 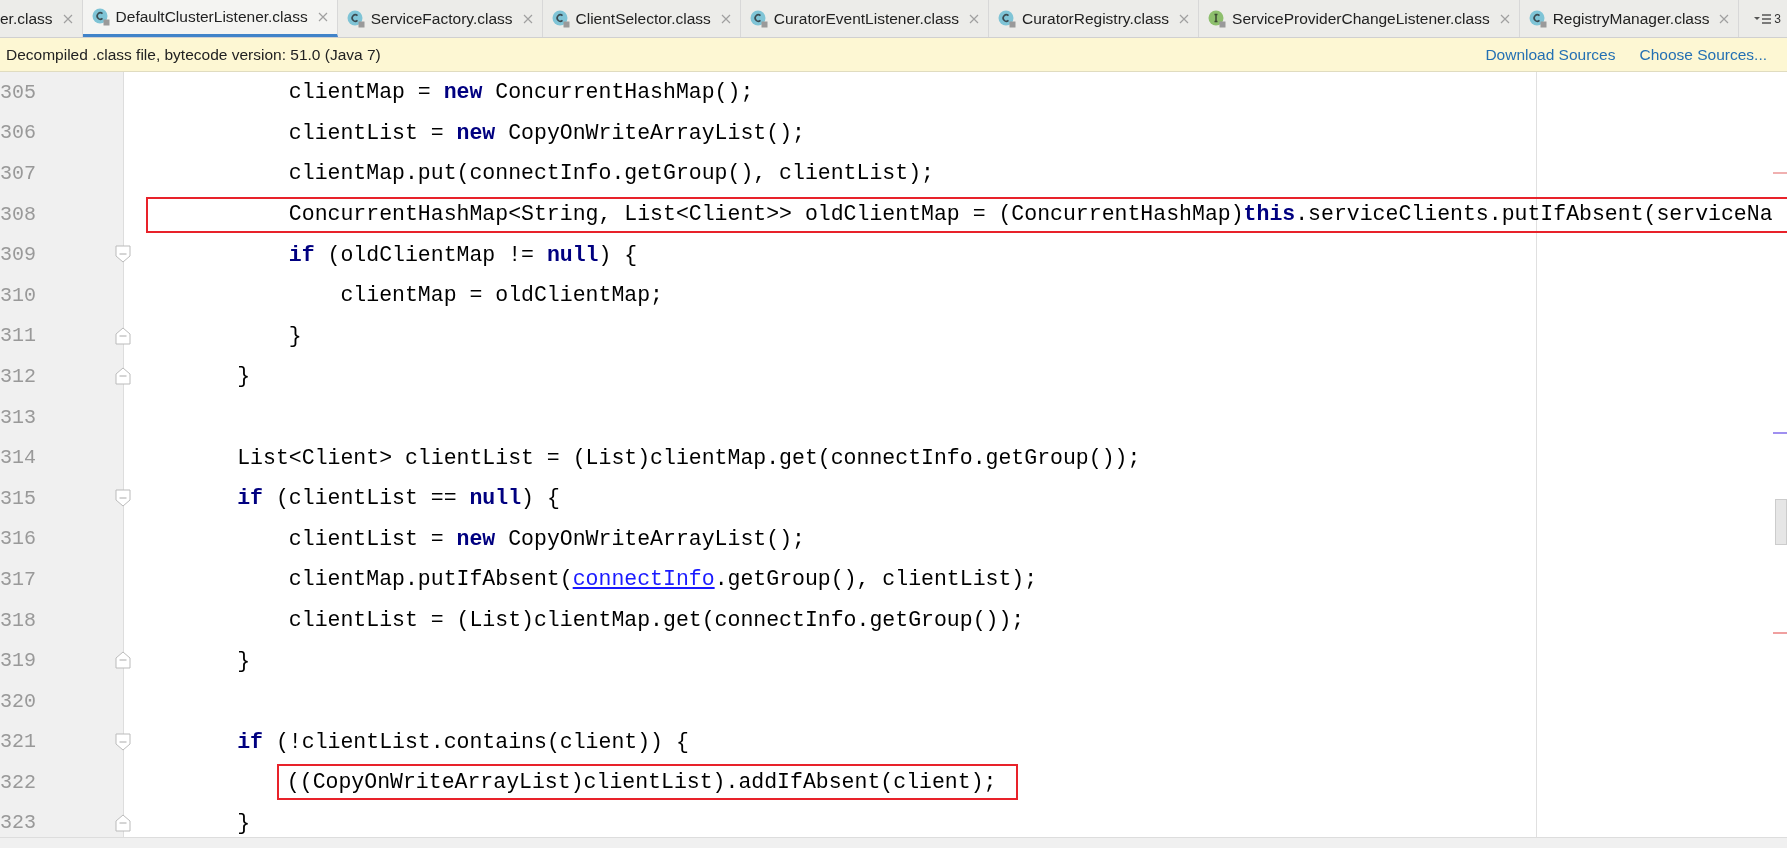 What do you see at coordinates (641, 18) in the screenshot?
I see `editor-tab: ClientSelector.class` at bounding box center [641, 18].